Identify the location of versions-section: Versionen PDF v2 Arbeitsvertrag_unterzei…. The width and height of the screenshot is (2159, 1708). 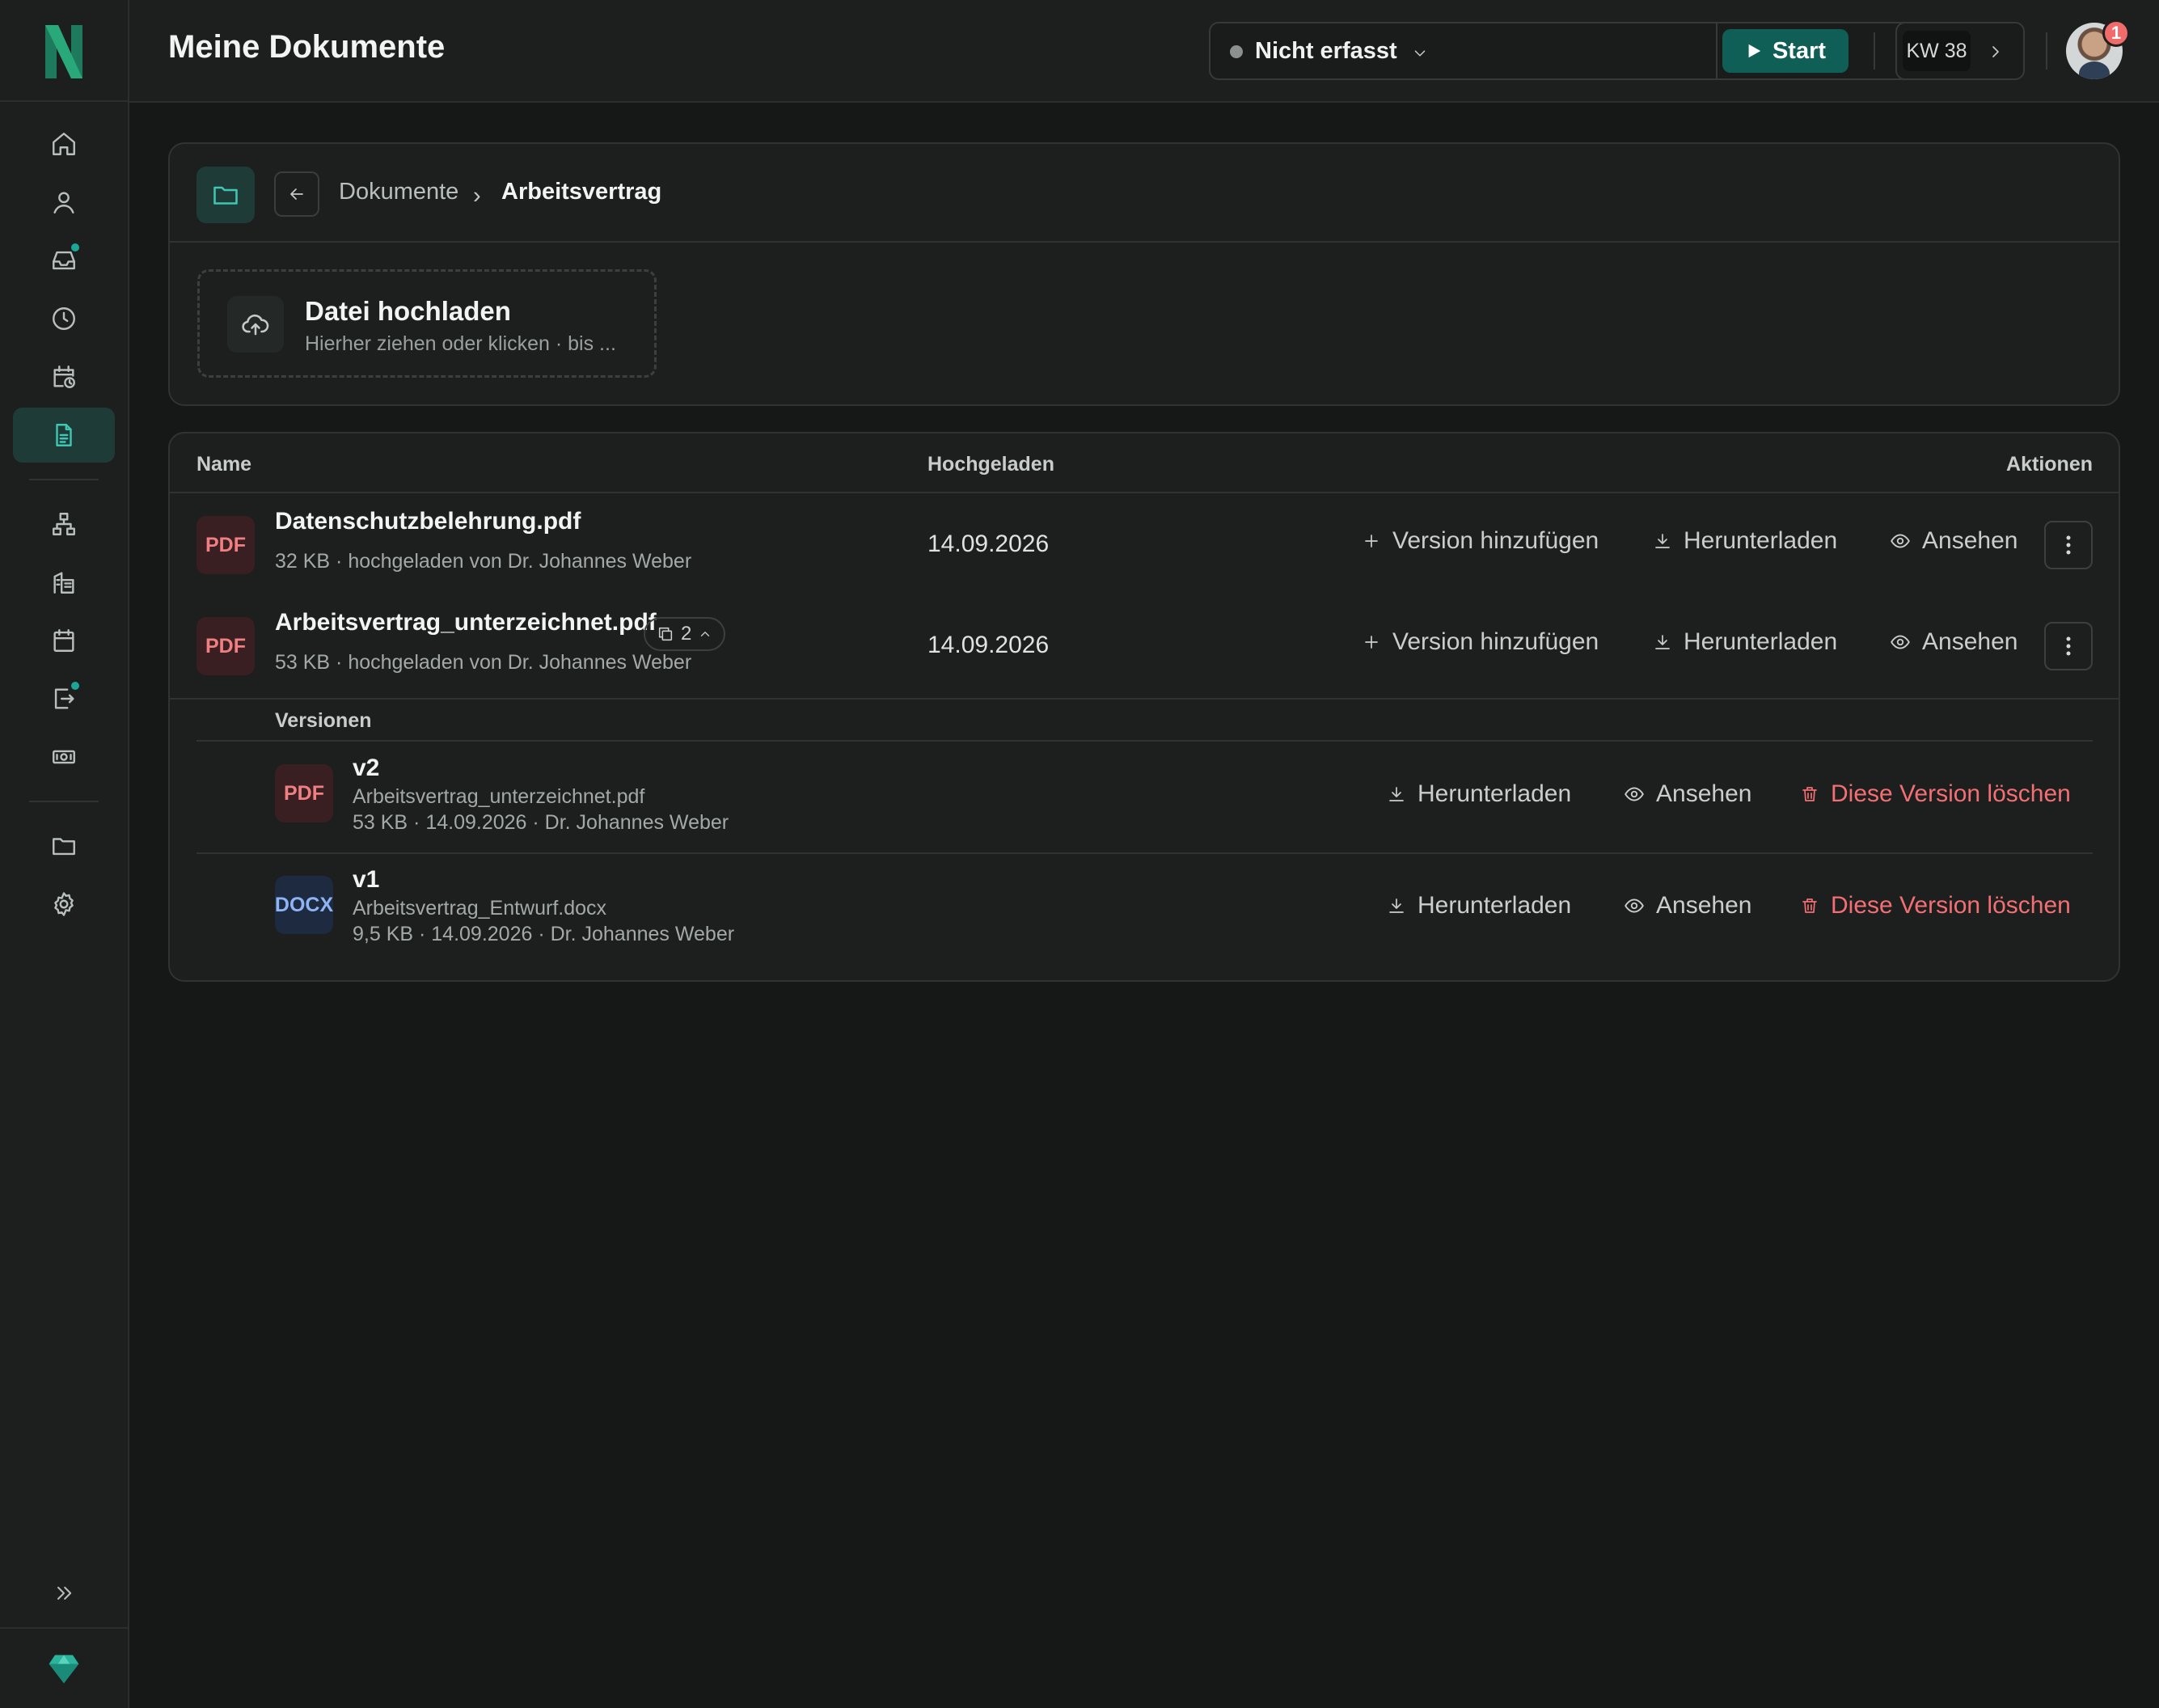
(1144, 839).